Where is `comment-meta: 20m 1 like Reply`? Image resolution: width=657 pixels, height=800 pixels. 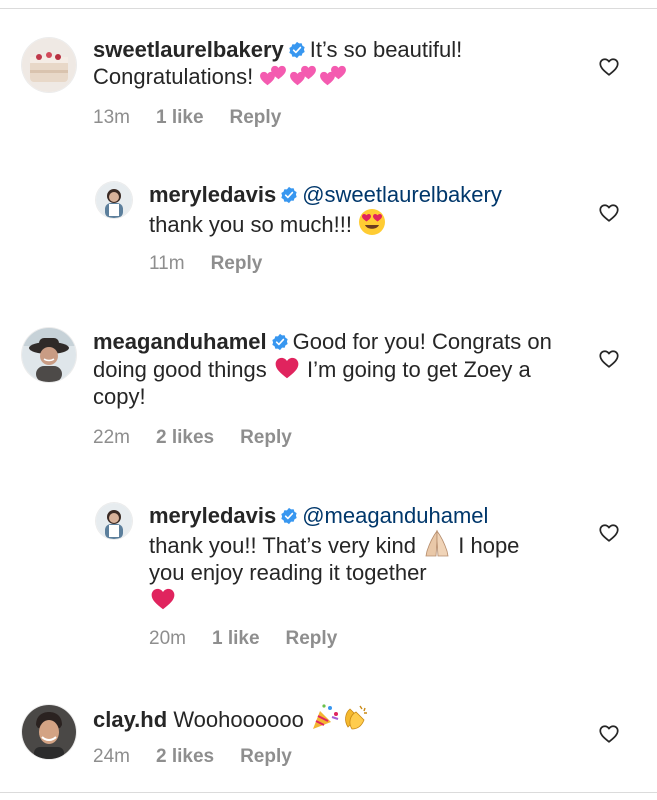
comment-meta: 20m 1 like Reply is located at coordinates (256, 639).